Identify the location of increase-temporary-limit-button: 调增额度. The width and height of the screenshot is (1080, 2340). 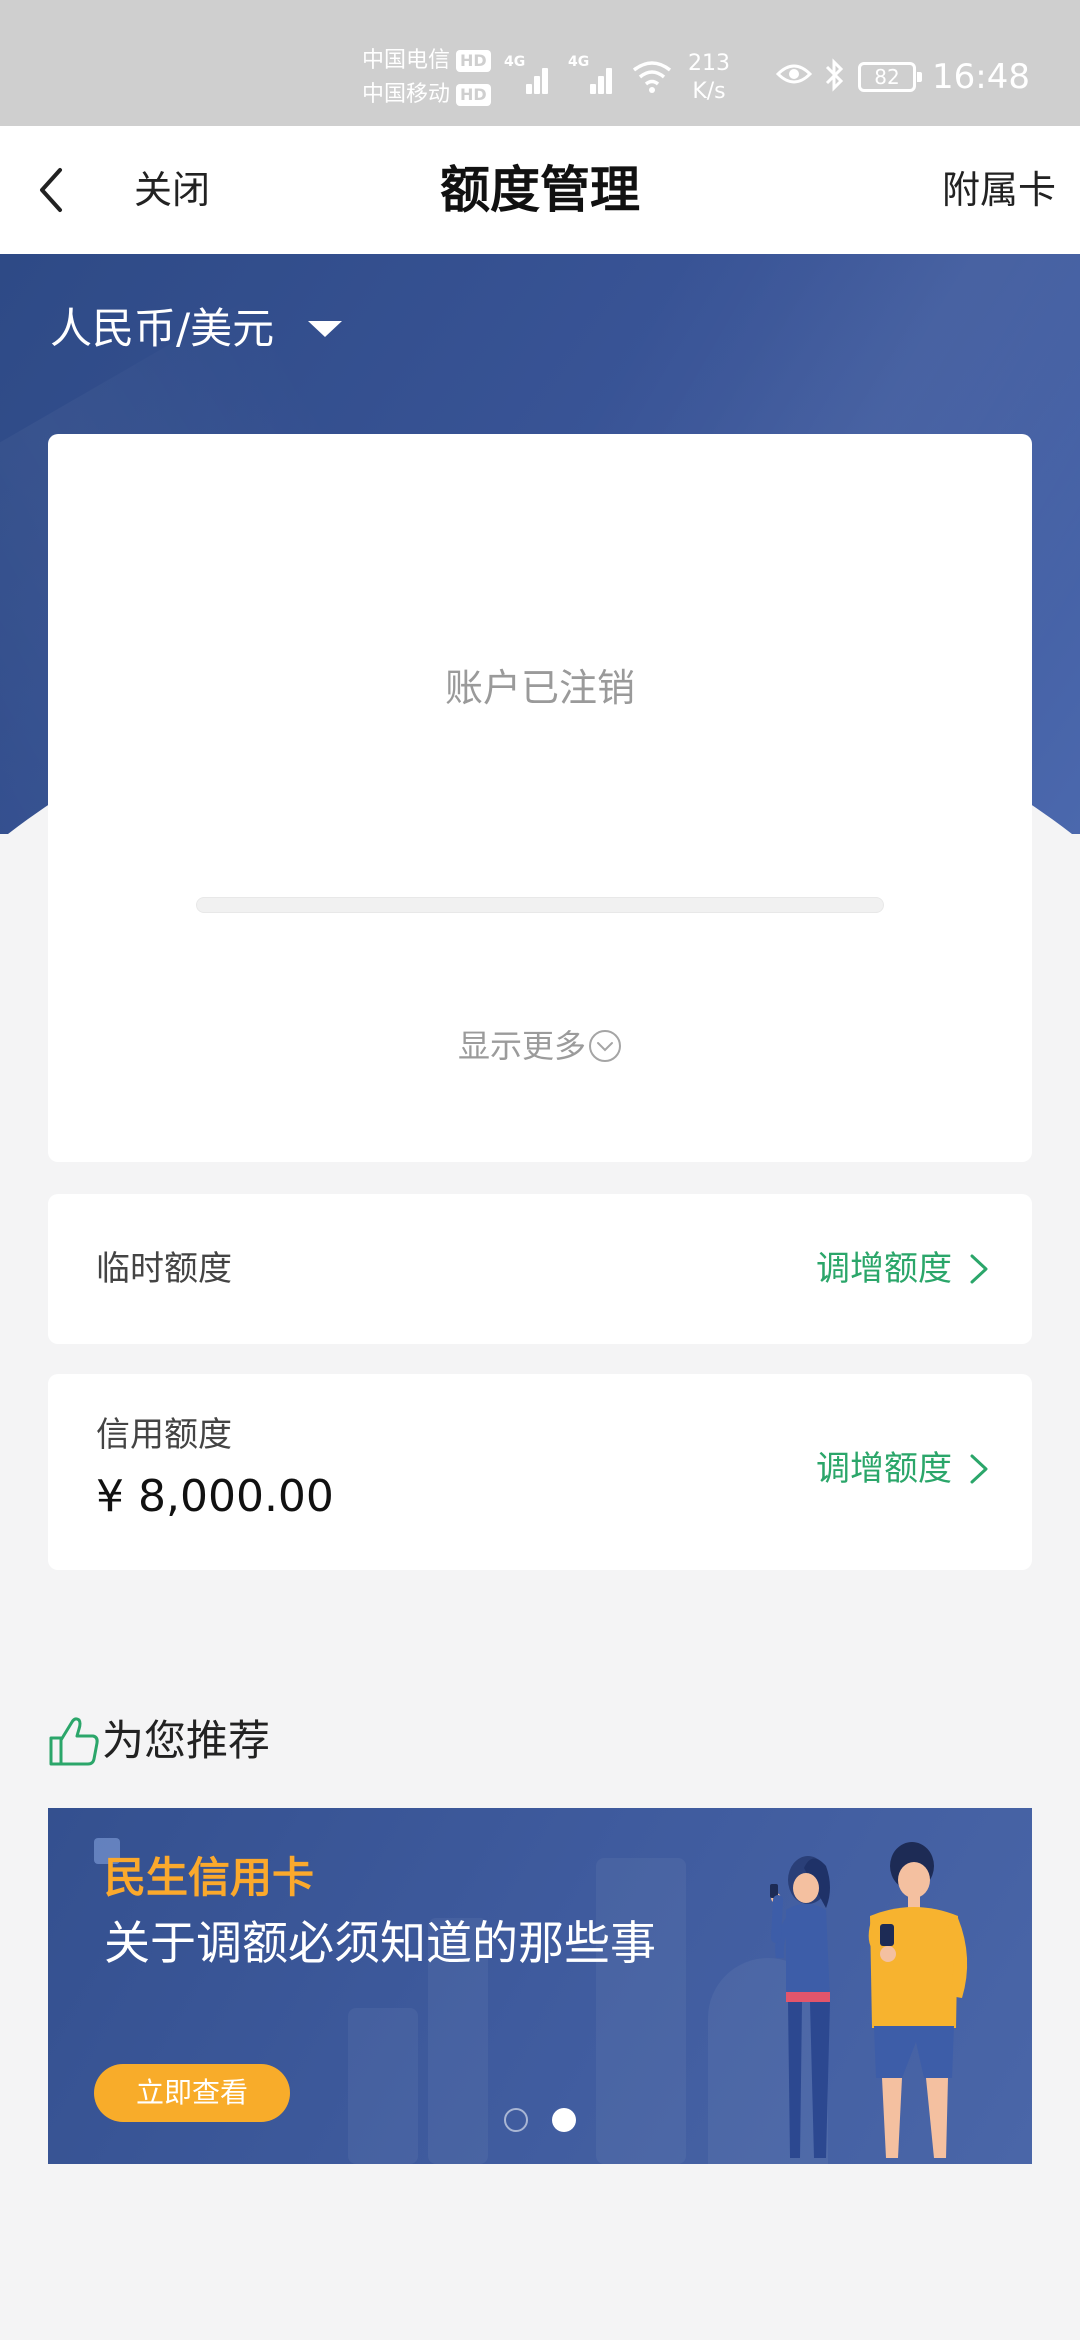
(903, 1269).